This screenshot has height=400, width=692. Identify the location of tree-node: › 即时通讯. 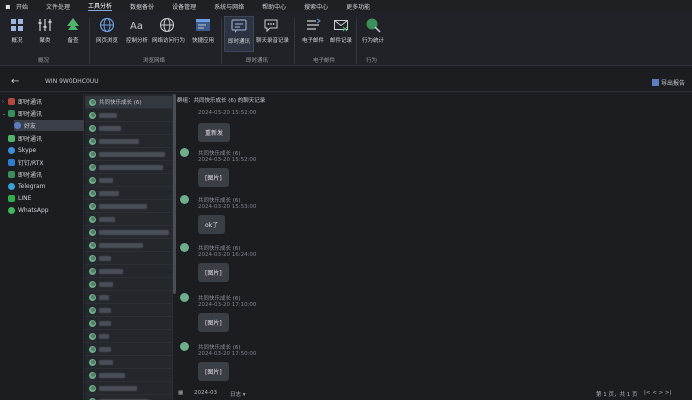
(22, 101).